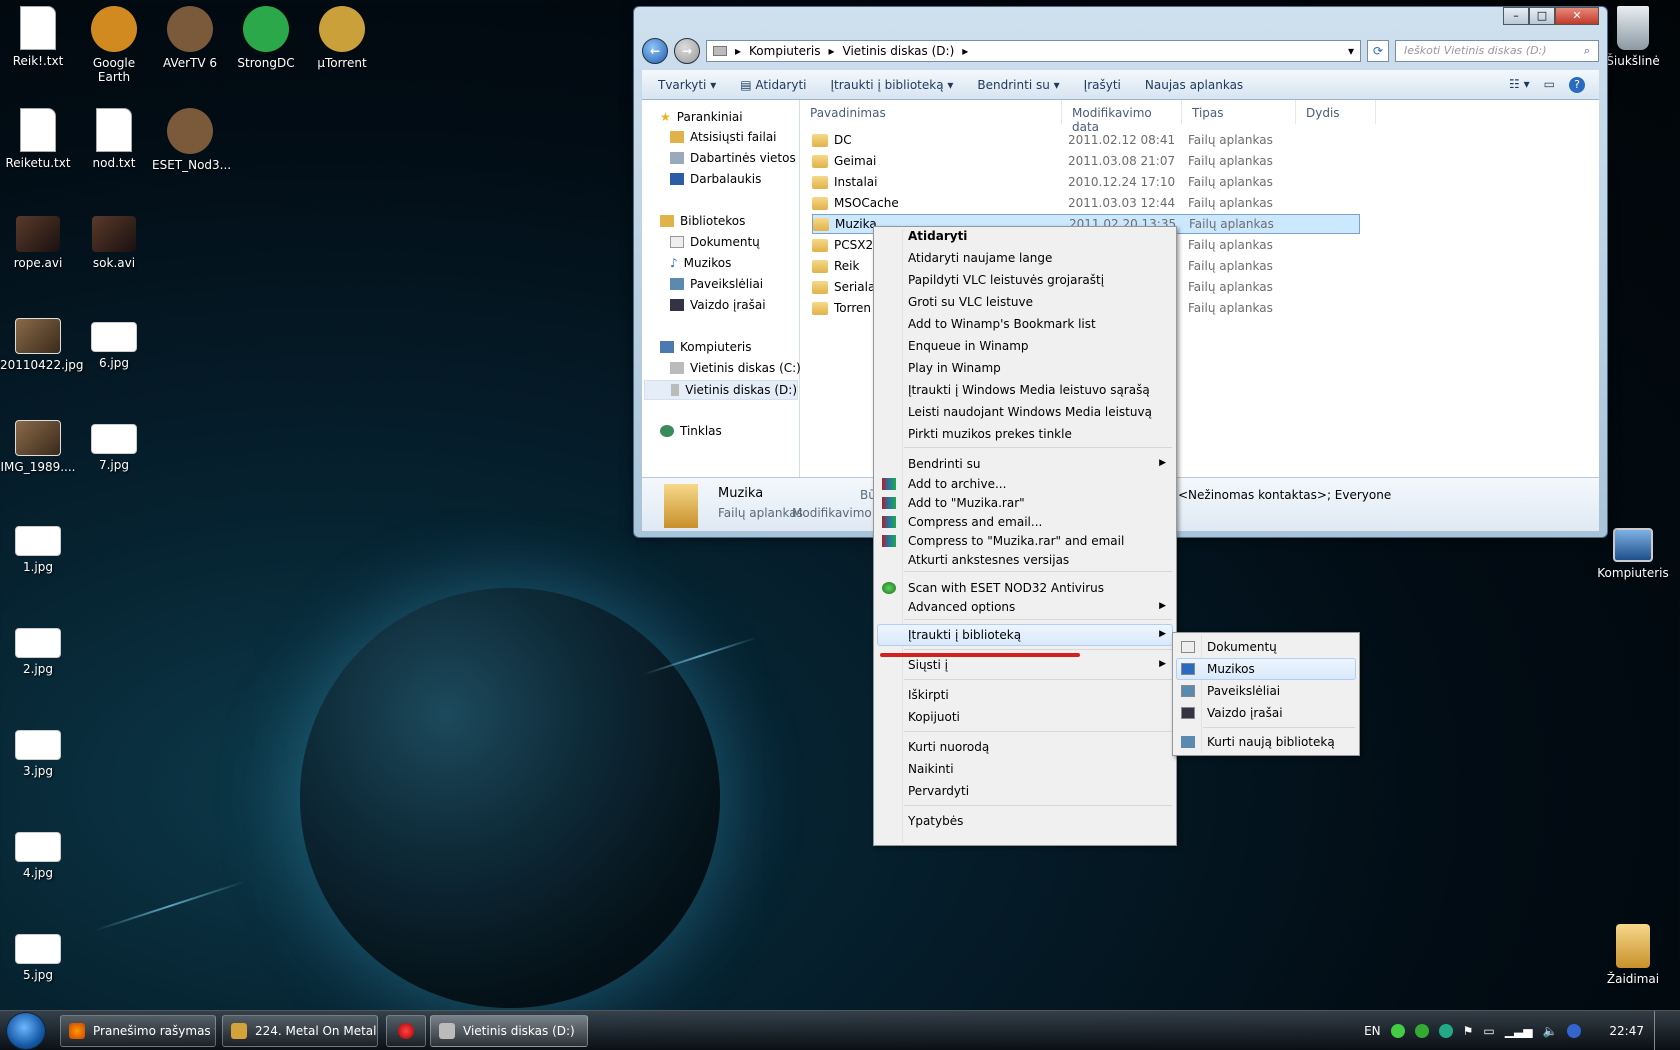  What do you see at coordinates (1445, 1031) in the screenshot?
I see `eset-icon` at bounding box center [1445, 1031].